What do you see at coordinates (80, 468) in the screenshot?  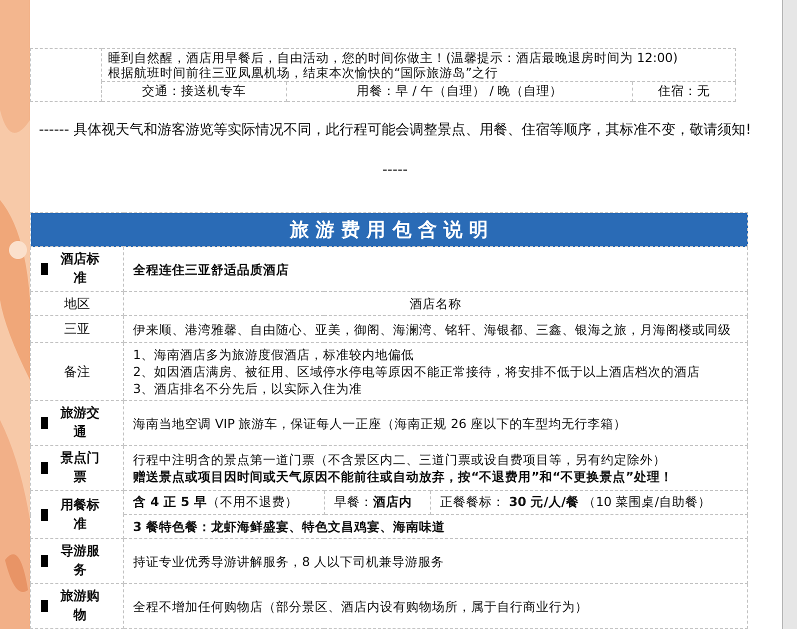 I see `row-label: 景点门票` at bounding box center [80, 468].